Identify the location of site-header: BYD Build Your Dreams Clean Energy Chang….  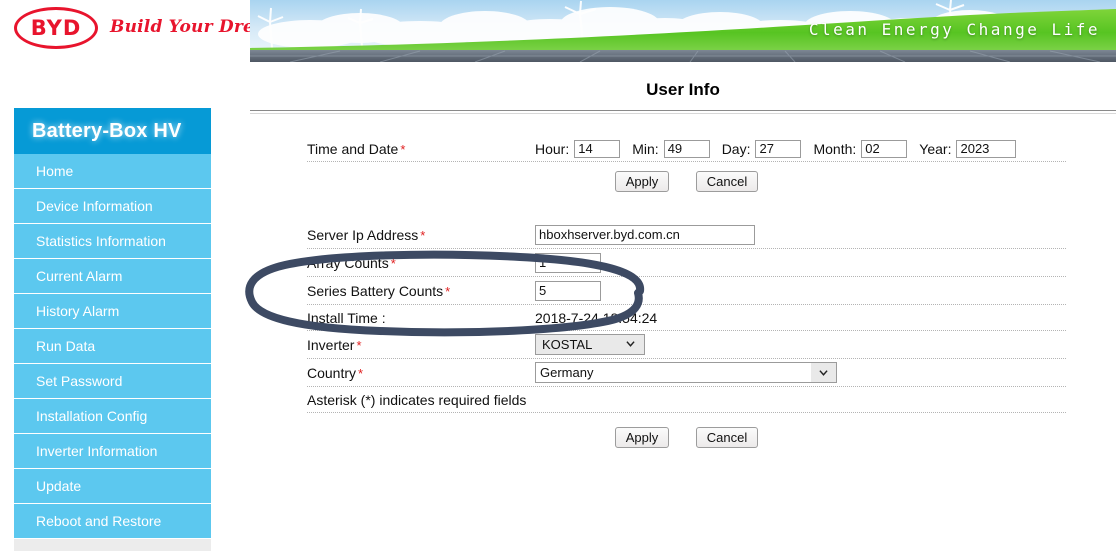
(558, 31).